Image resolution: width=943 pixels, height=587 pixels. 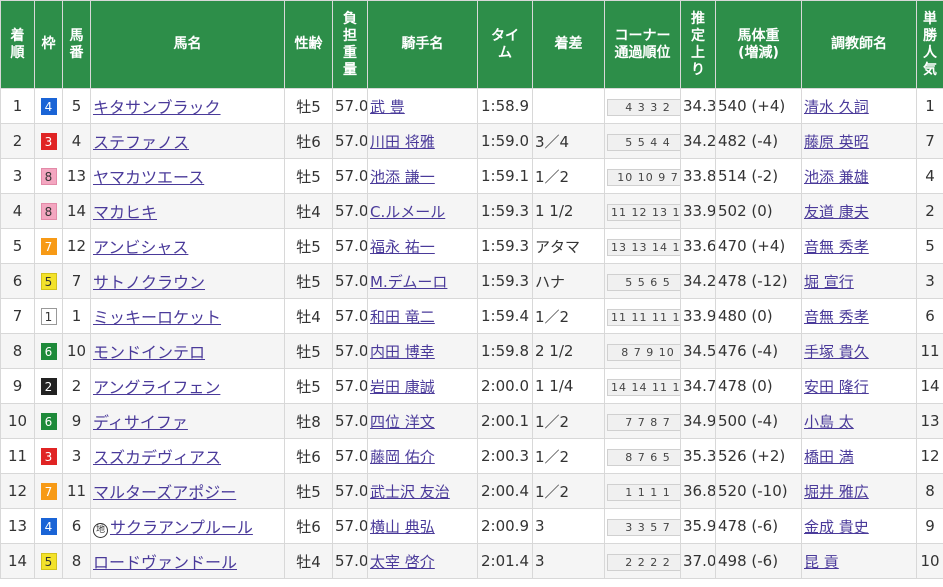 What do you see at coordinates (698, 421) in the screenshot?
I see `last3f-cell: 34.9` at bounding box center [698, 421].